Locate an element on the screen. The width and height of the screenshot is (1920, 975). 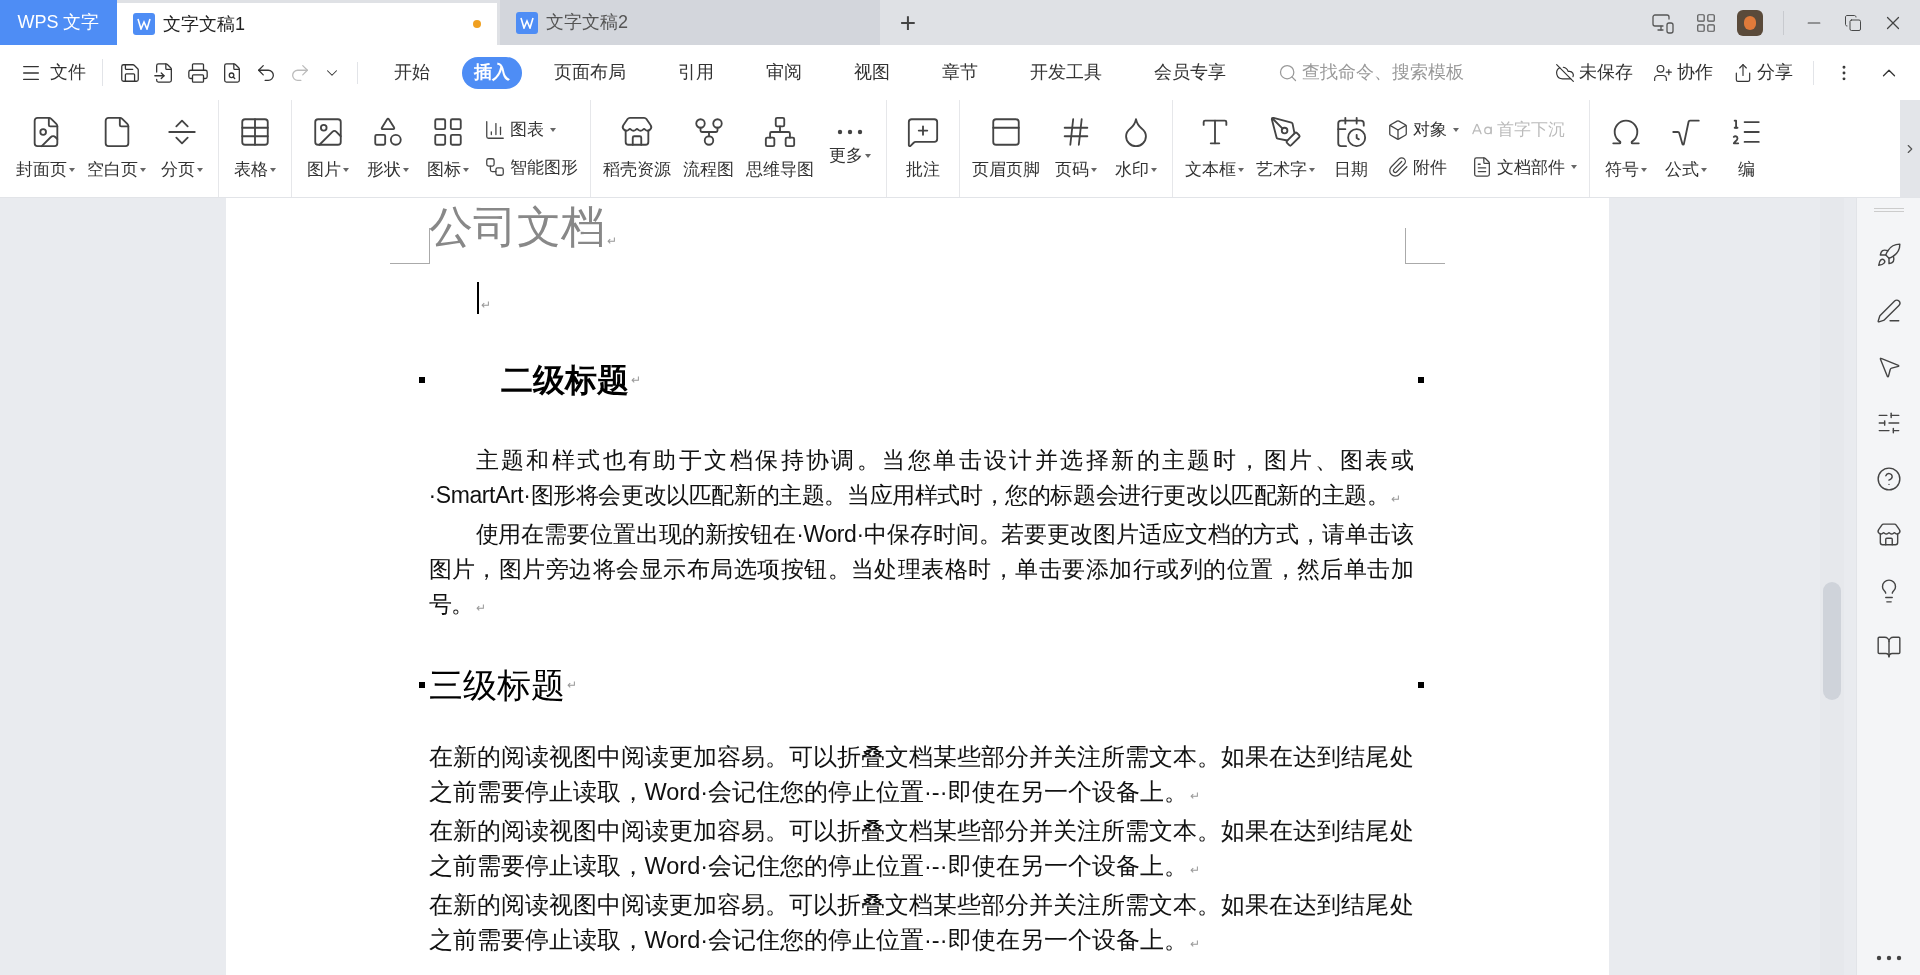
ribbon-button: 空白页 is located at coordinates (116, 148).